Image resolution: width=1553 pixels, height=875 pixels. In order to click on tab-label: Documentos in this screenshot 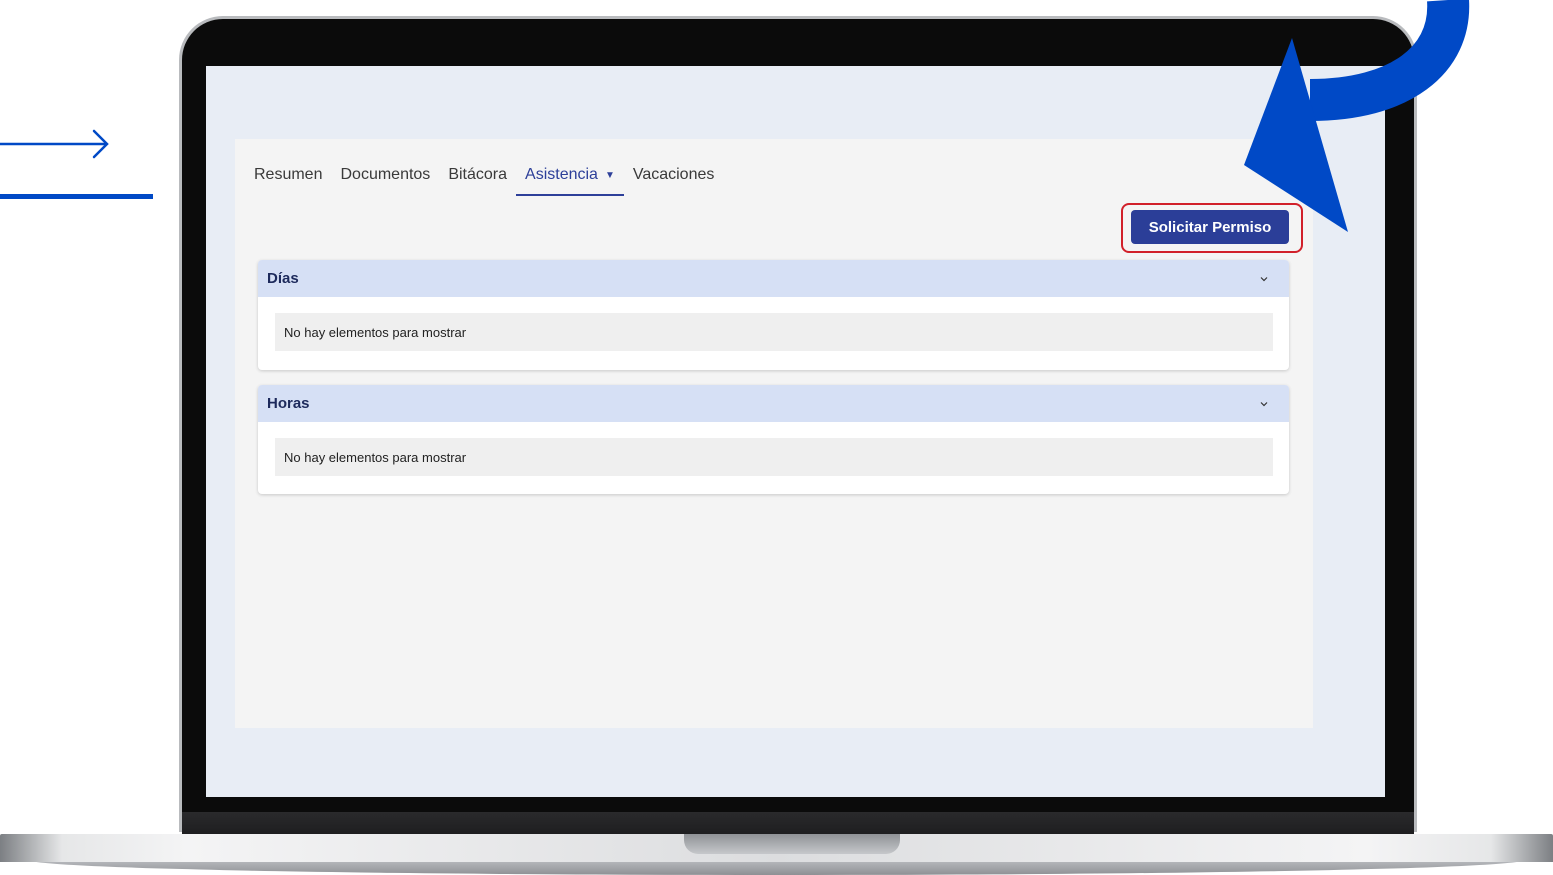, I will do `click(385, 174)`.